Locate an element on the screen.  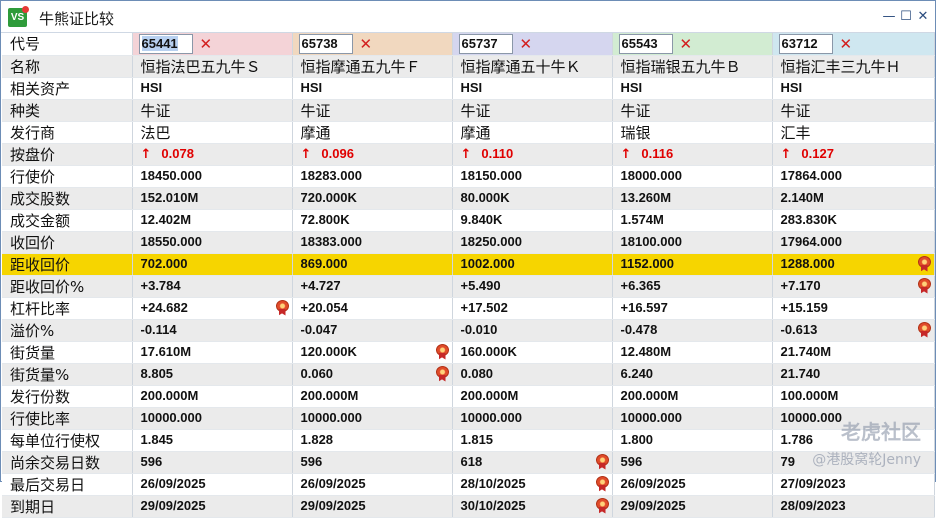
table-cell: 摩通 is located at coordinates (532, 132).